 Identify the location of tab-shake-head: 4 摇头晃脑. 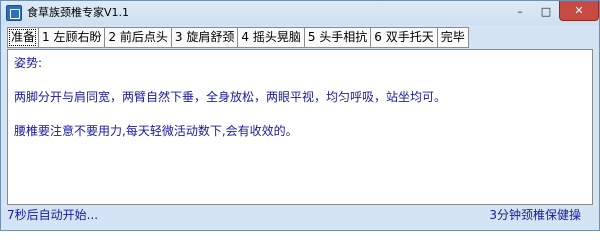
(270, 37).